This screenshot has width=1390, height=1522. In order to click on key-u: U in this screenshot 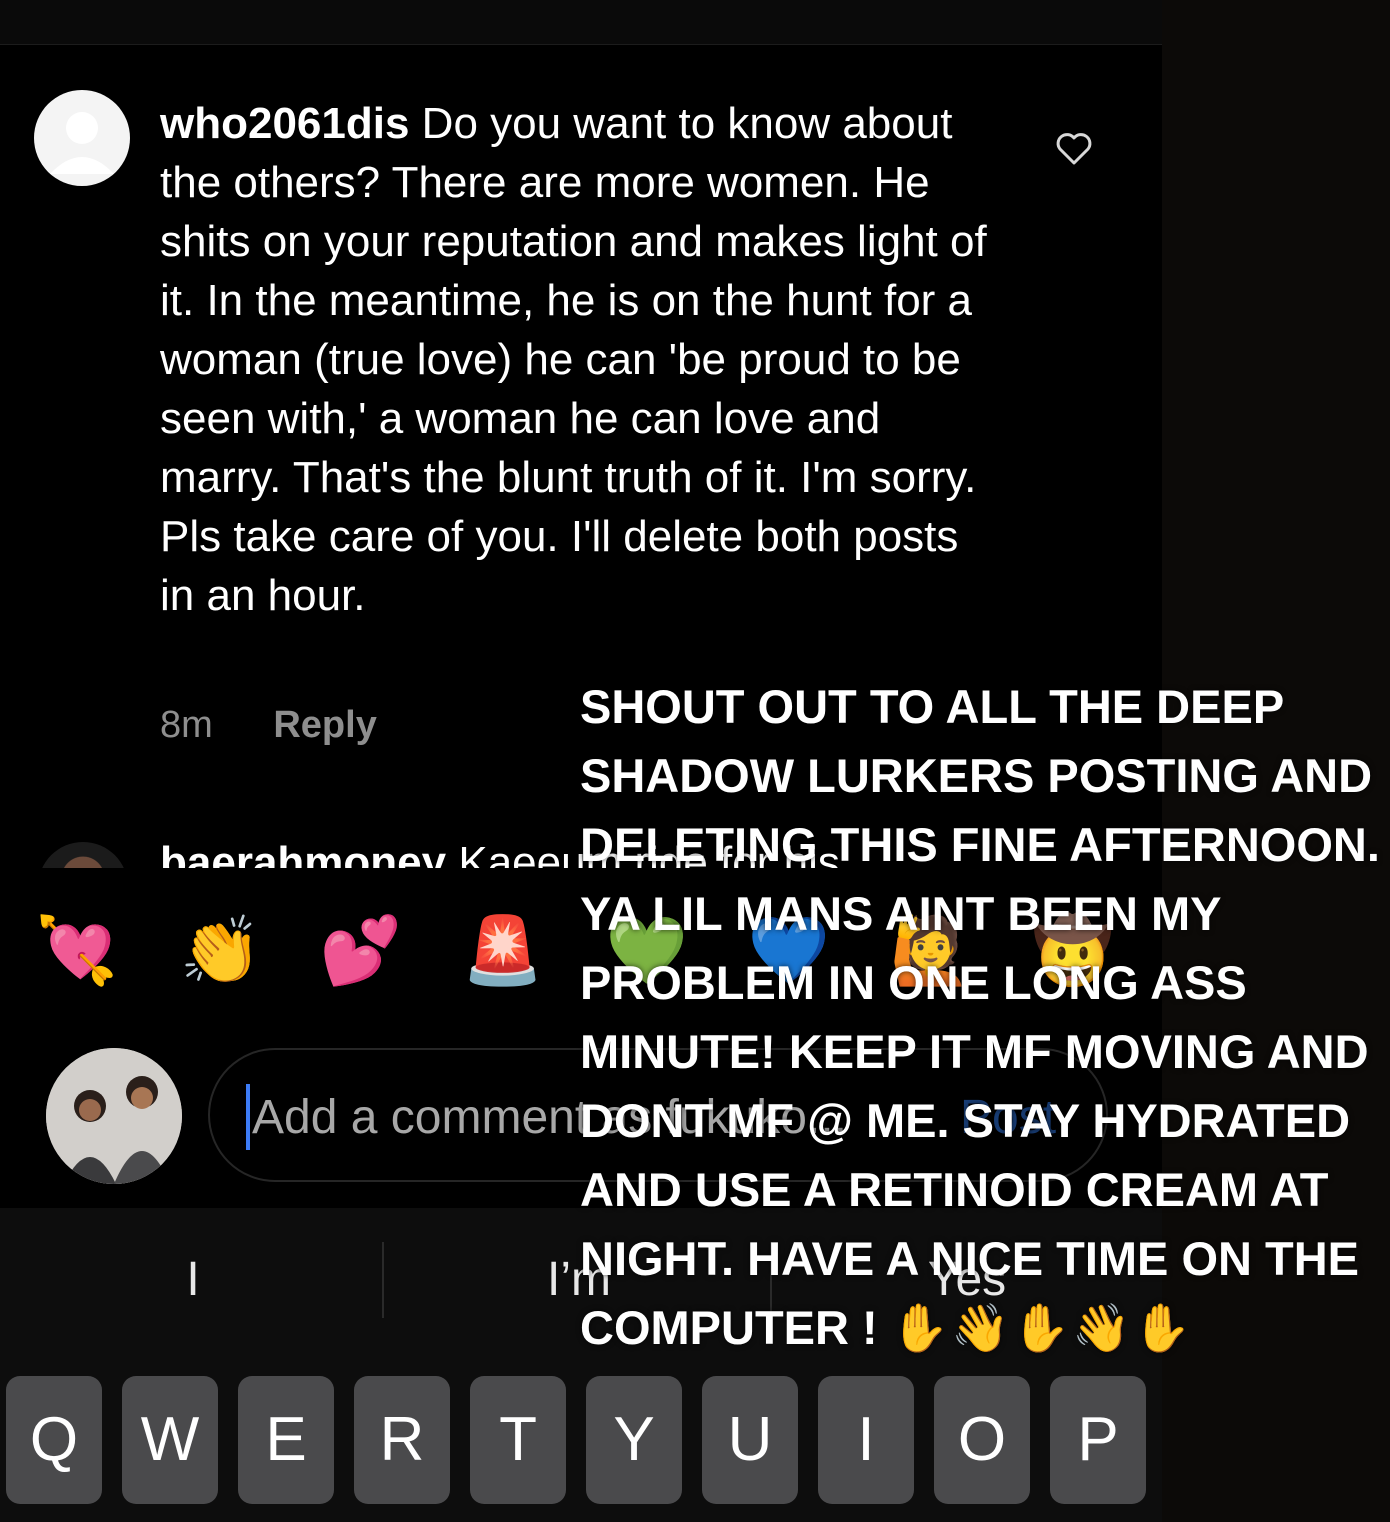, I will do `click(750, 1440)`.